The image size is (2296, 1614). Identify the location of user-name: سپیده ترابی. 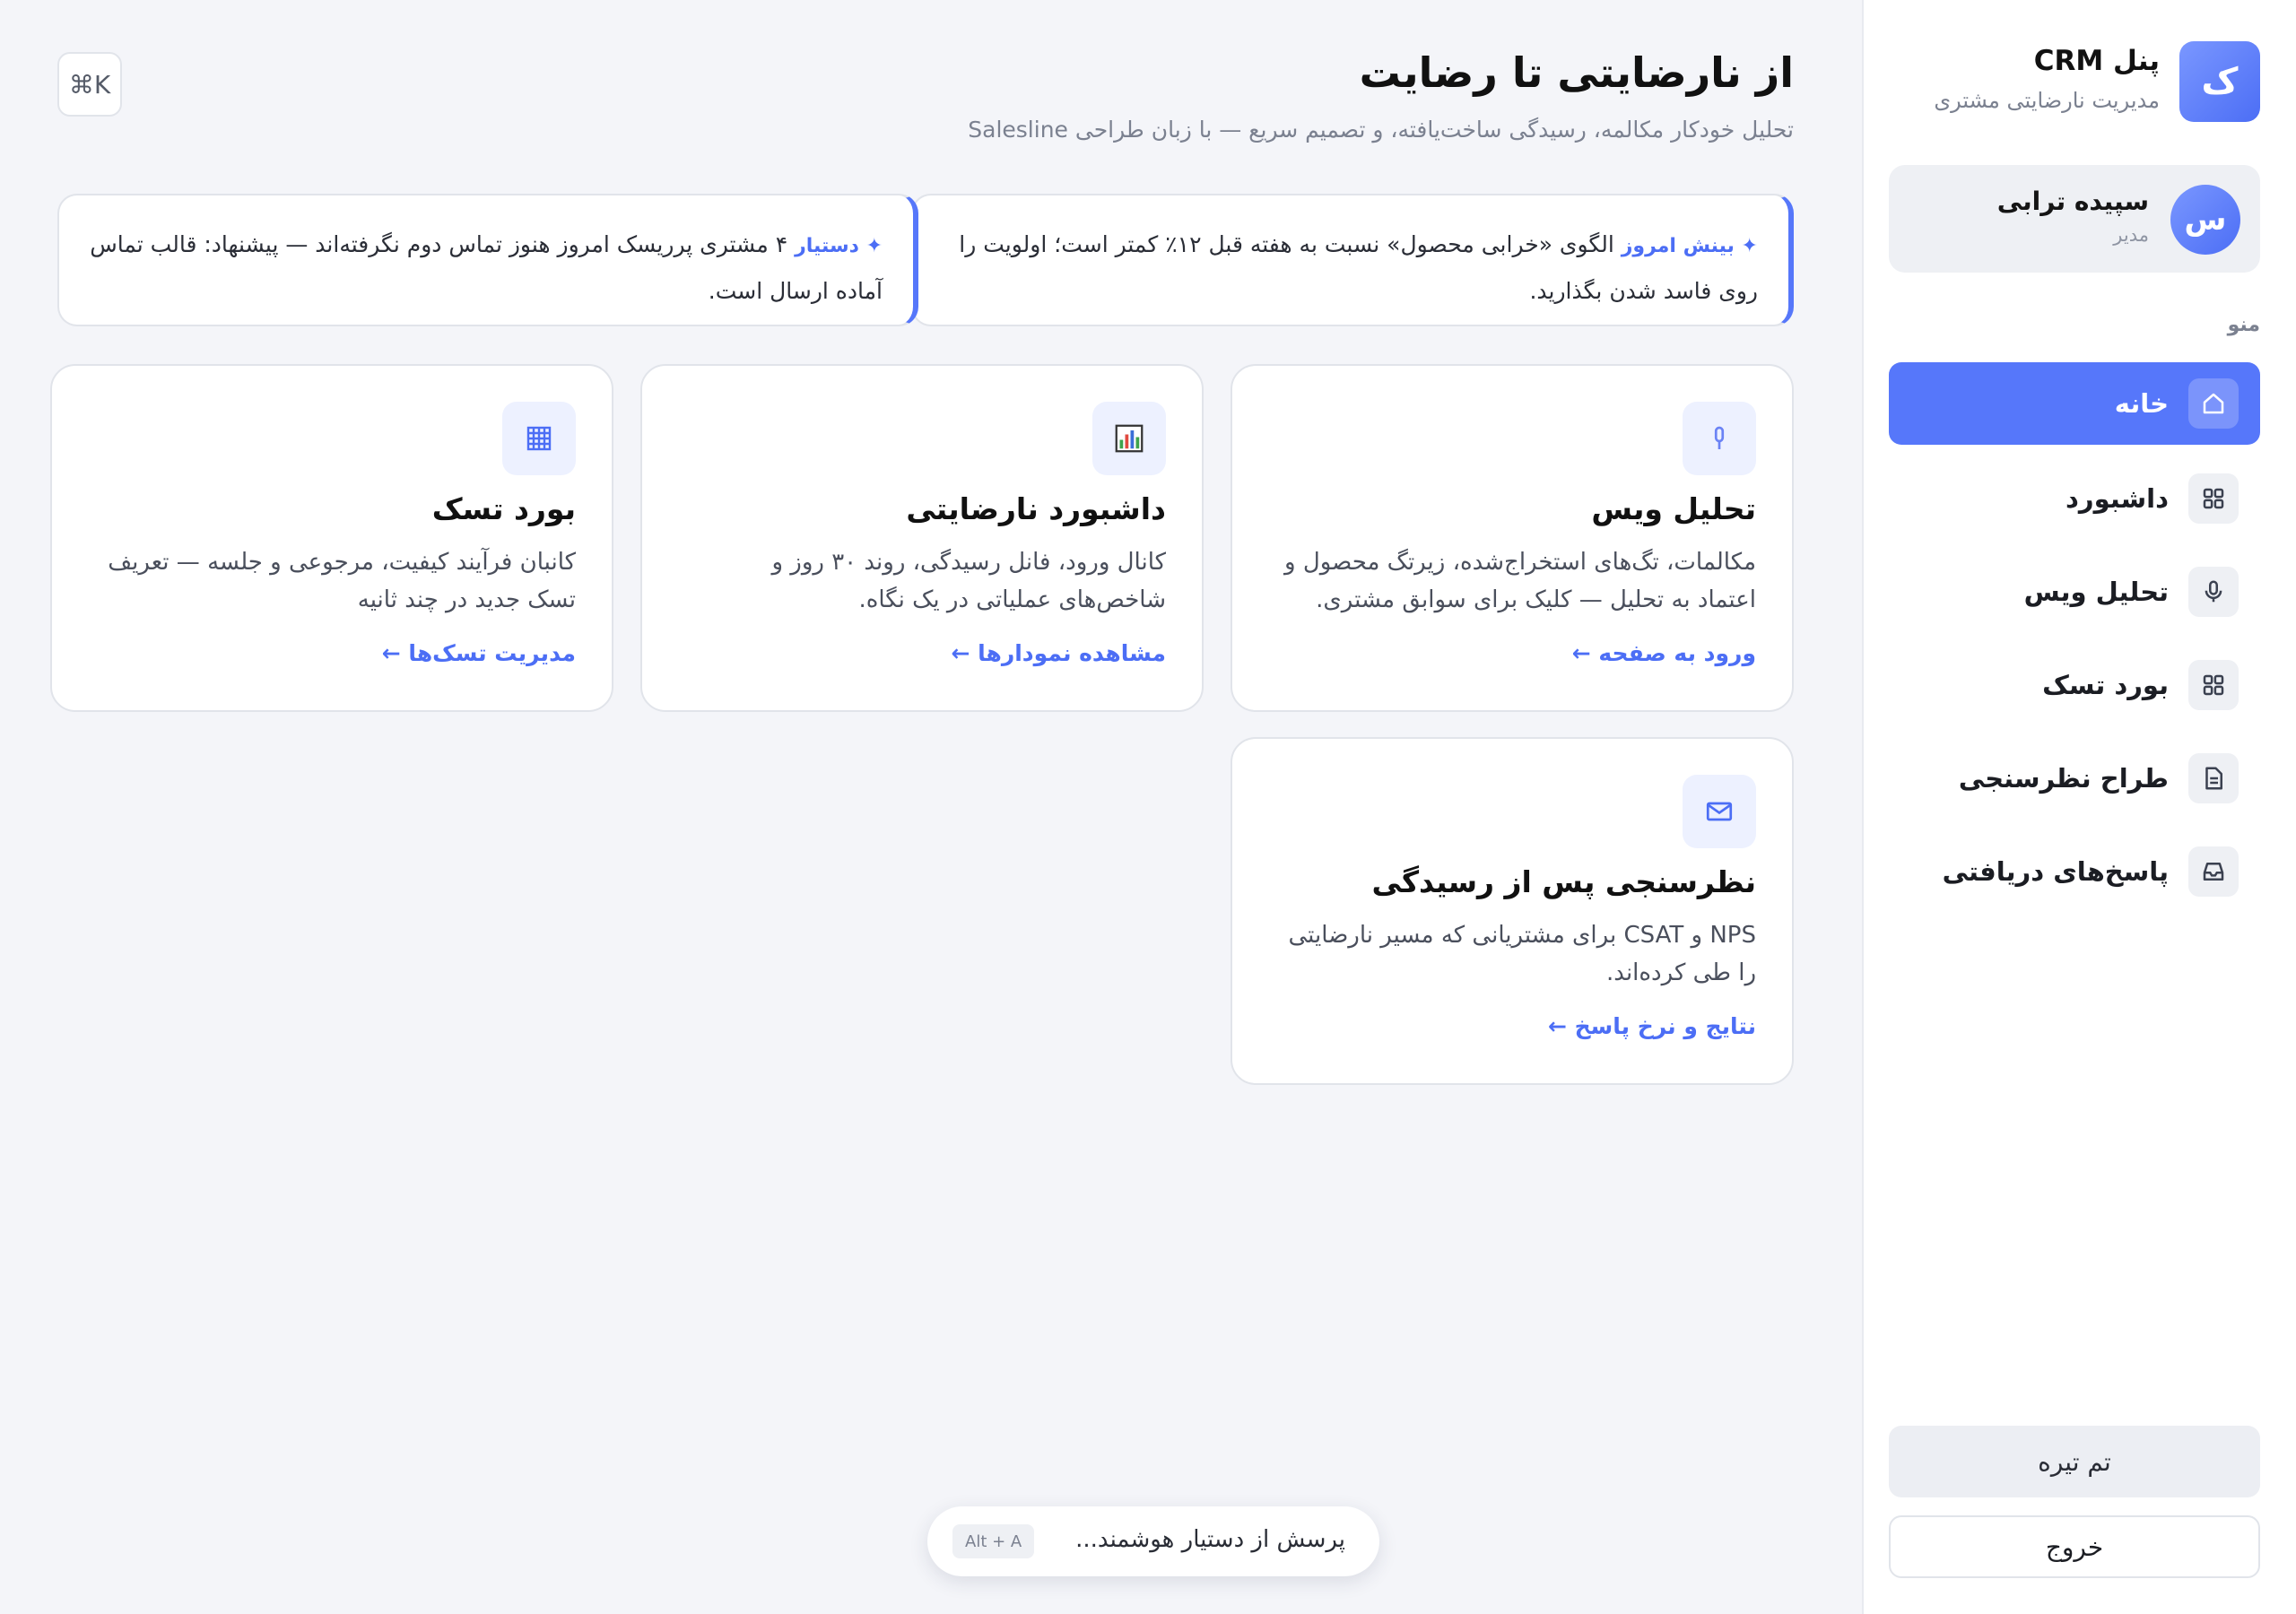
(2072, 201).